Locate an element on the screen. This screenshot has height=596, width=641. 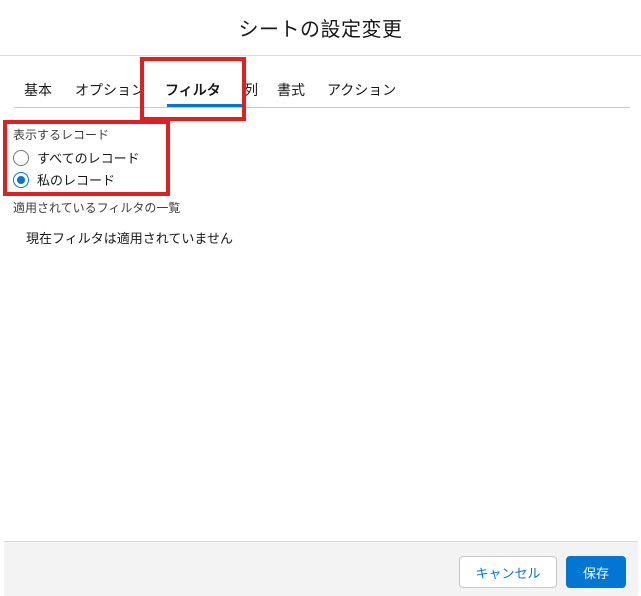
tab-bar: 基本 オプション フィルタ 列 書式 アクション is located at coordinates (322, 89).